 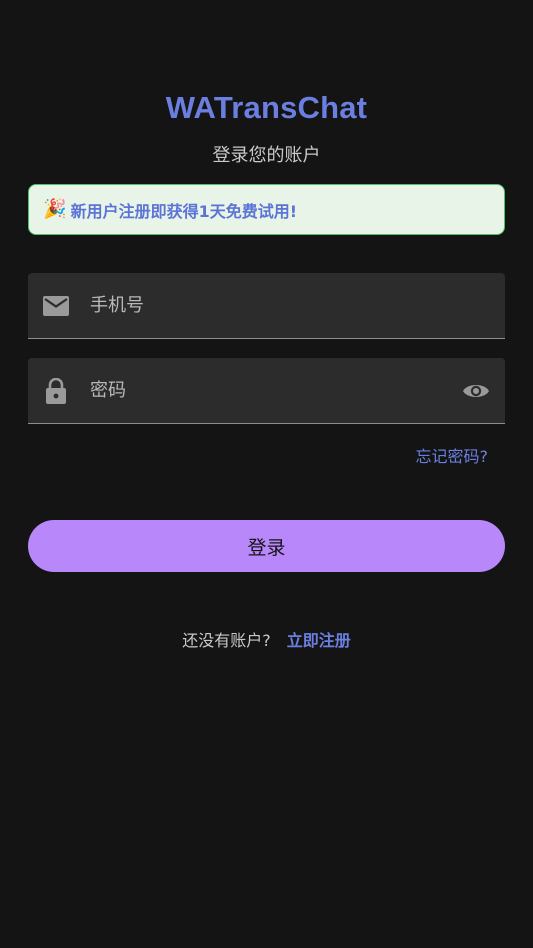 What do you see at coordinates (452, 455) in the screenshot?
I see `forgot-password-link: 忘记密码?` at bounding box center [452, 455].